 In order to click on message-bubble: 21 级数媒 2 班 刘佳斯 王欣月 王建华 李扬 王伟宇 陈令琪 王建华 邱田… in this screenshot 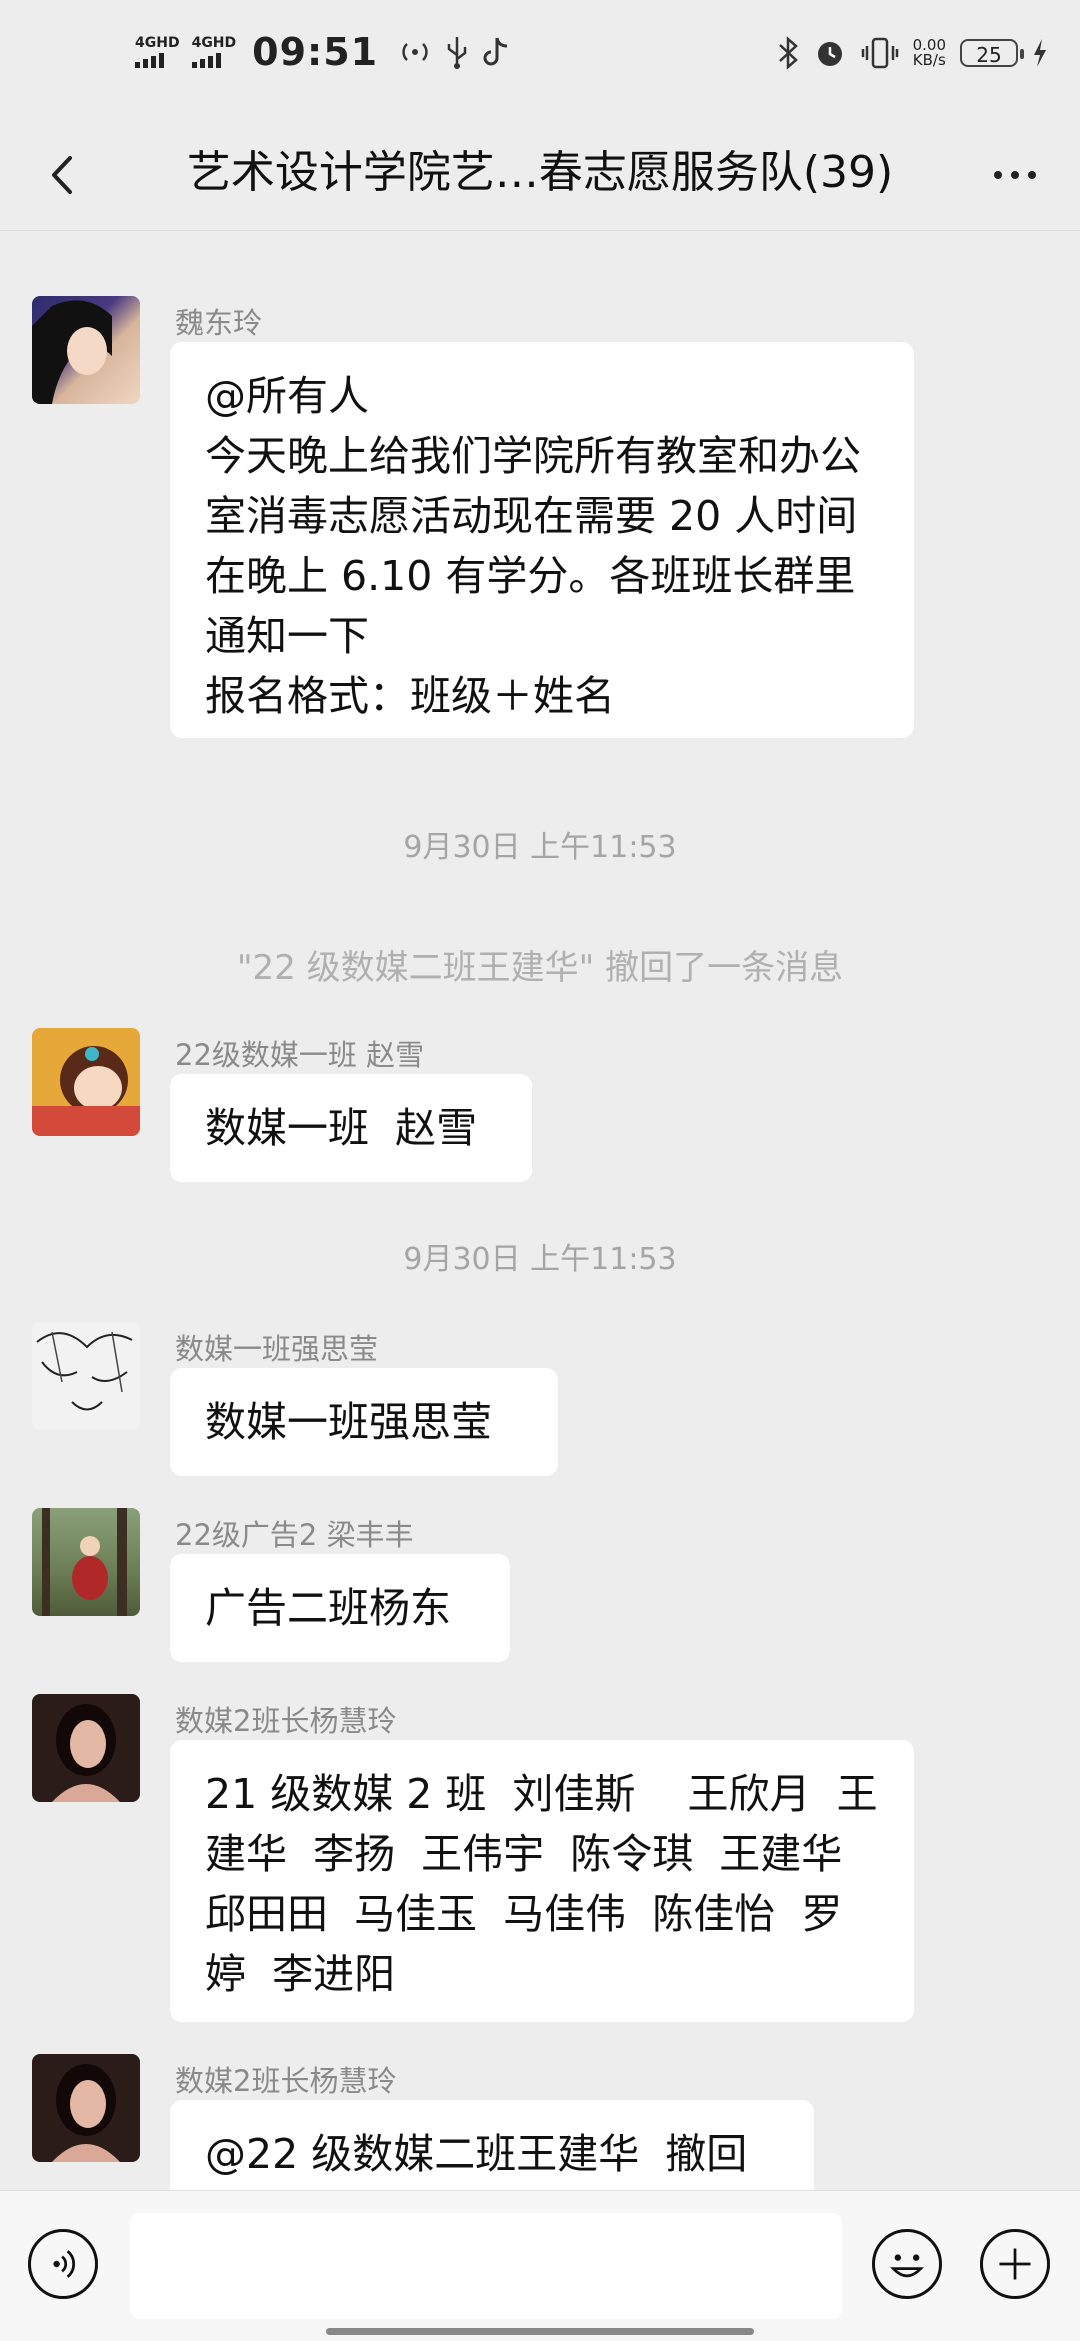, I will do `click(542, 1881)`.